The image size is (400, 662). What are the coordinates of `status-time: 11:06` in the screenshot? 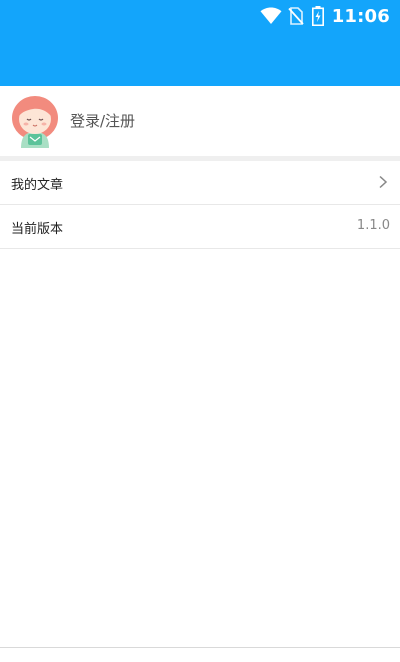 It's located at (360, 16).